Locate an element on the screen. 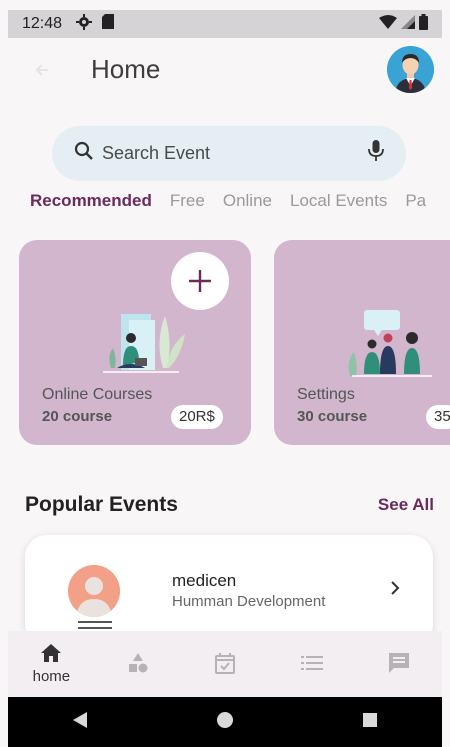 This screenshot has height=747, width=450. status-time: 12:48 is located at coordinates (42, 23).